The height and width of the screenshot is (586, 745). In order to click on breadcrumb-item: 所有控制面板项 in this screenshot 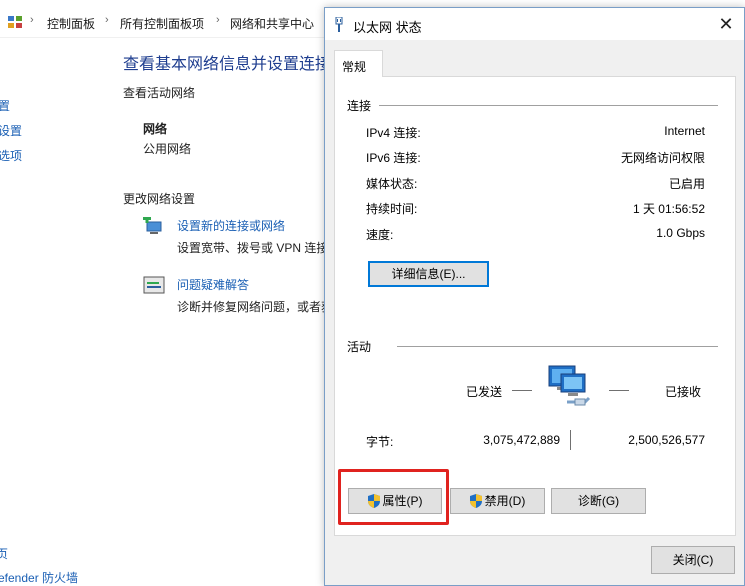, I will do `click(162, 23)`.